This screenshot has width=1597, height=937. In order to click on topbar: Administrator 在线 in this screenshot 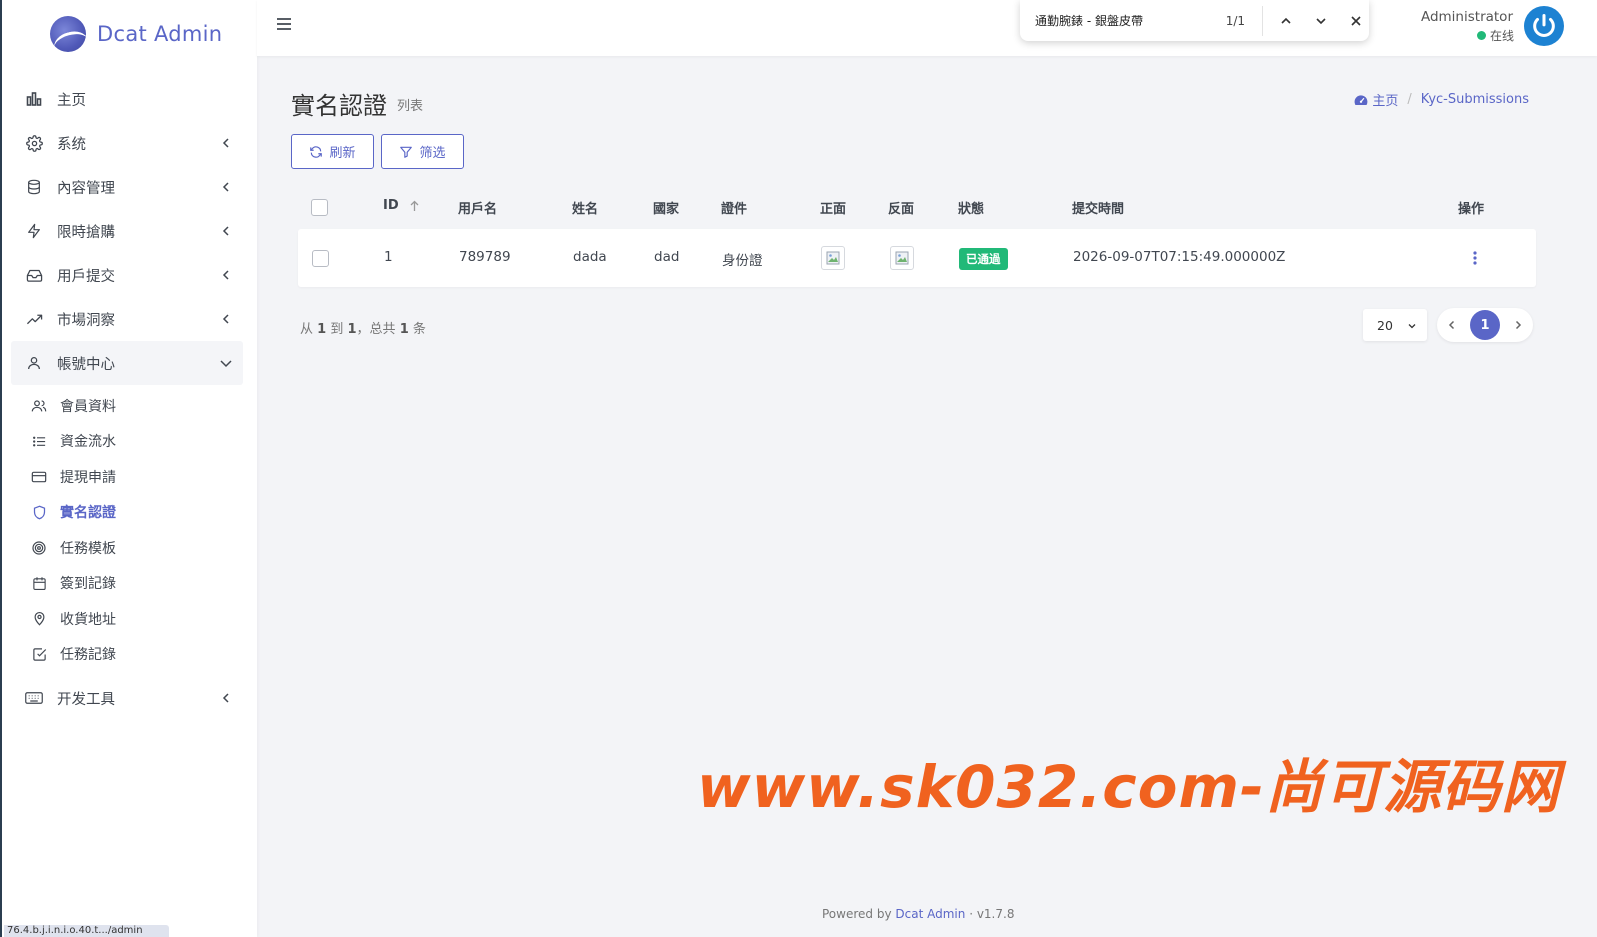, I will do `click(927, 28)`.